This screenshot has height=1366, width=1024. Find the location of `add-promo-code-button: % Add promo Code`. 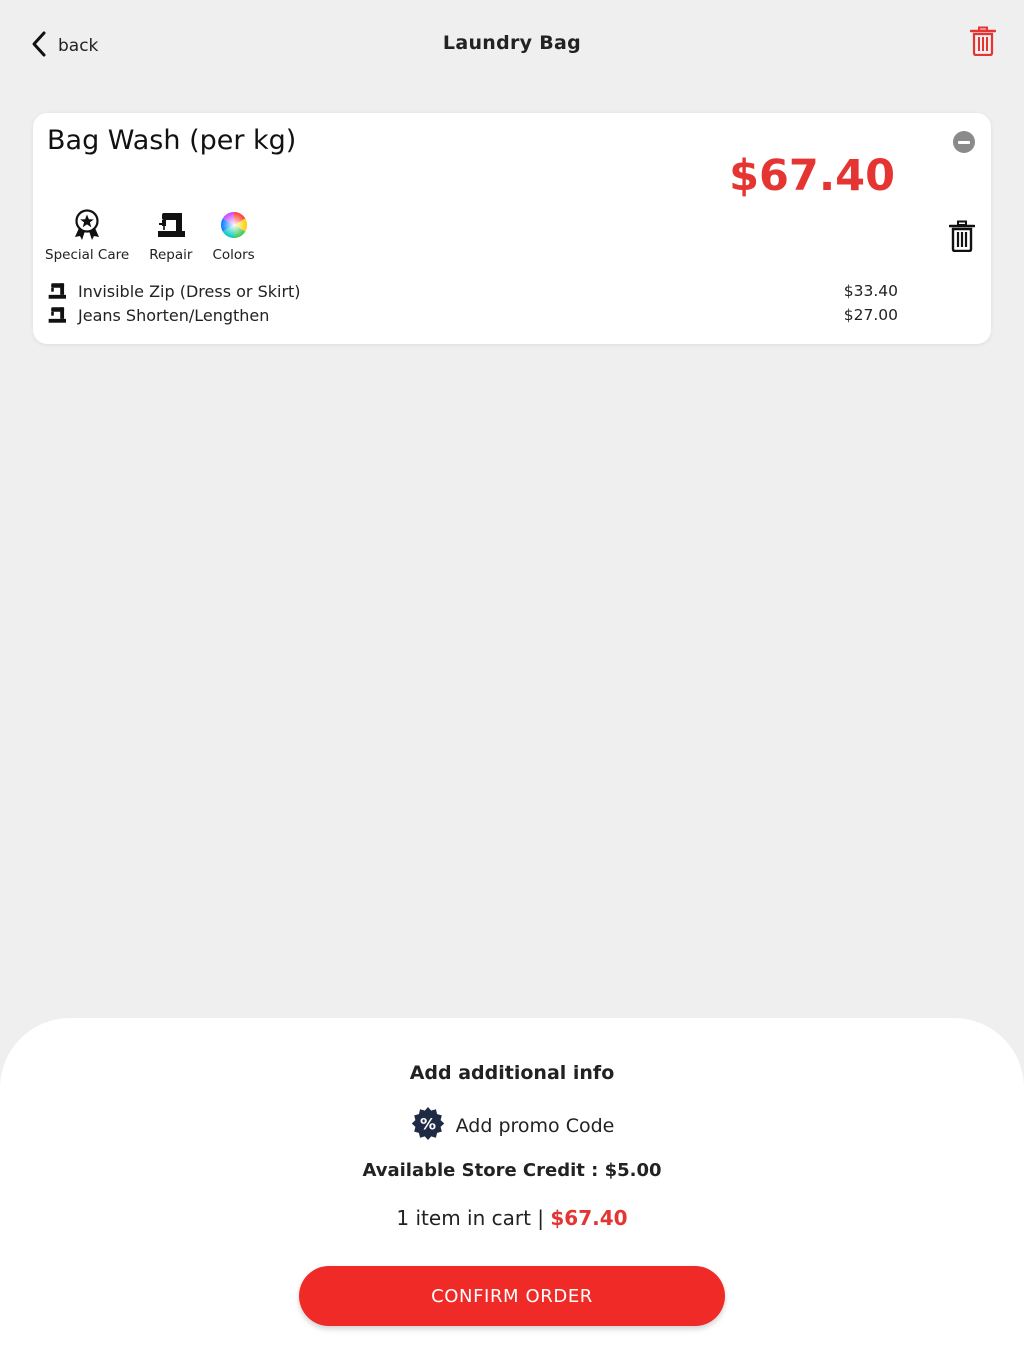

add-promo-code-button: % Add promo Code is located at coordinates (512, 1126).